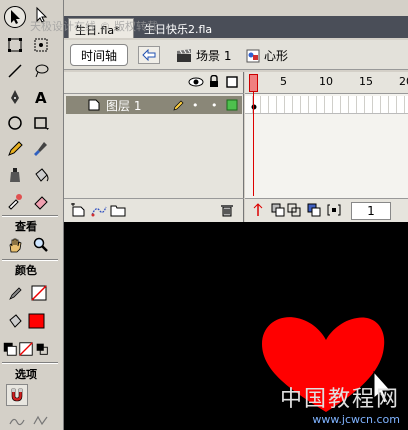 This screenshot has height=430, width=408. I want to click on hand-tool, so click(15, 245).